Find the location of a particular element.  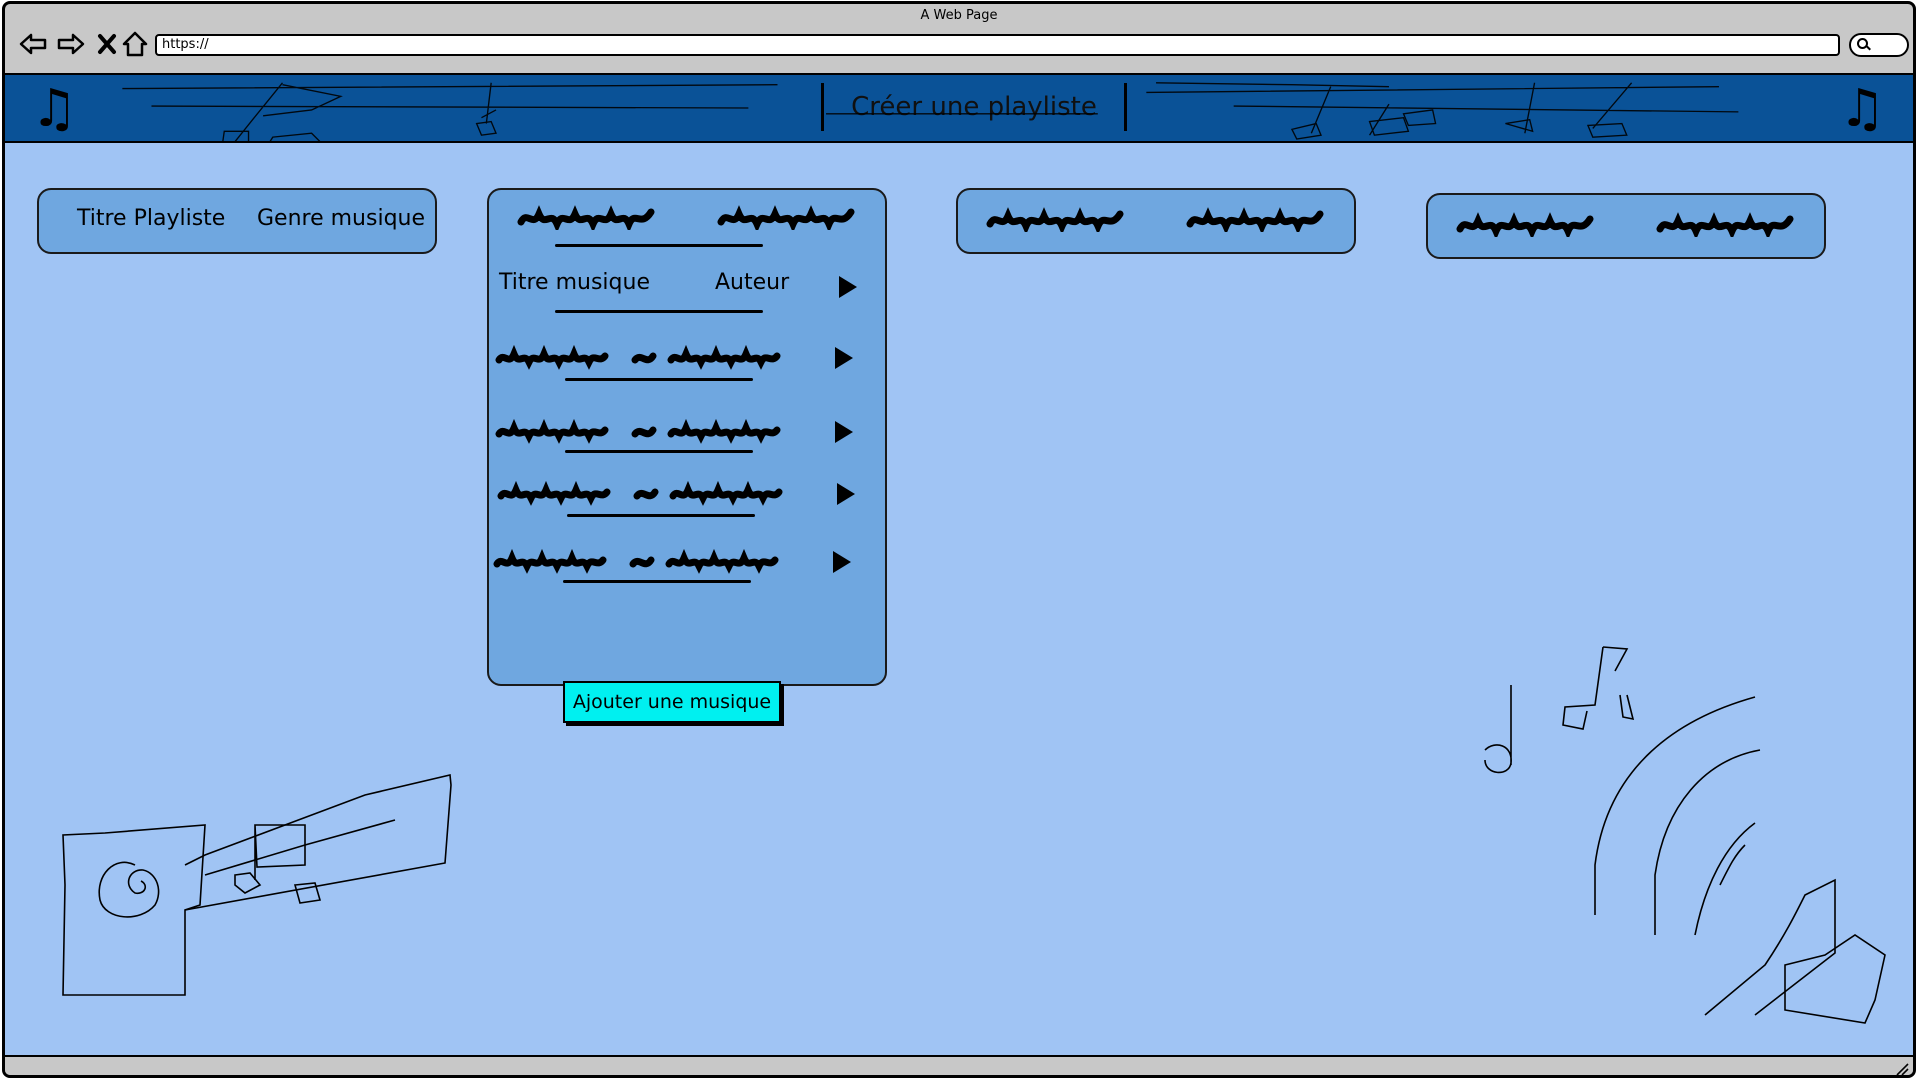

home-icon is located at coordinates (135, 44).